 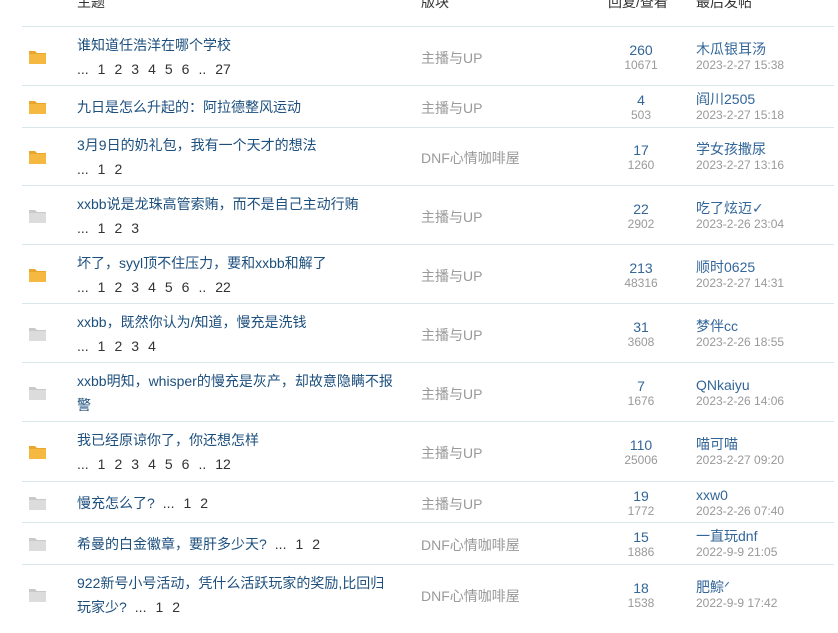 I want to click on last-post-time: 2023-2-27 09:20, so click(x=740, y=460).